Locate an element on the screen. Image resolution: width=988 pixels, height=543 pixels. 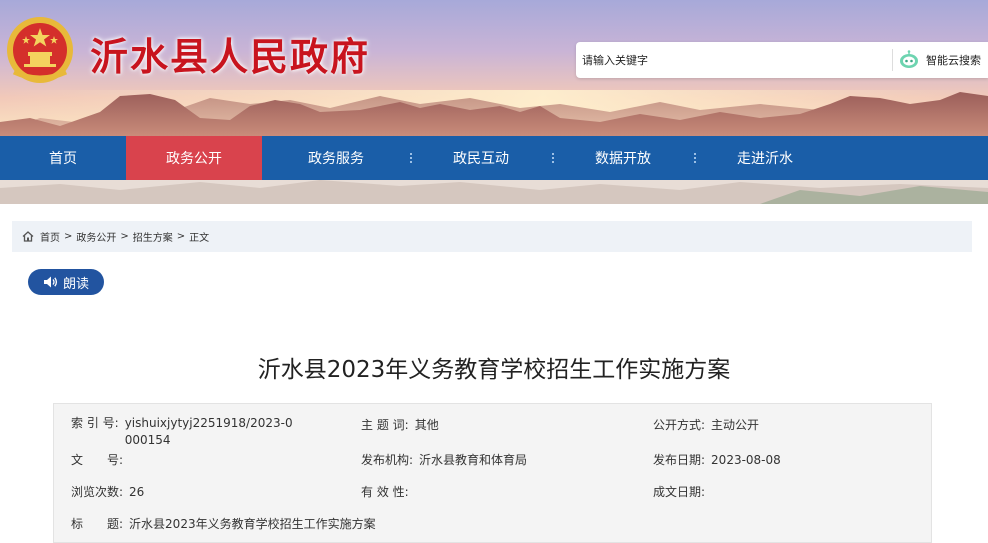
info-topic-value: 其他 is located at coordinates (426, 425).